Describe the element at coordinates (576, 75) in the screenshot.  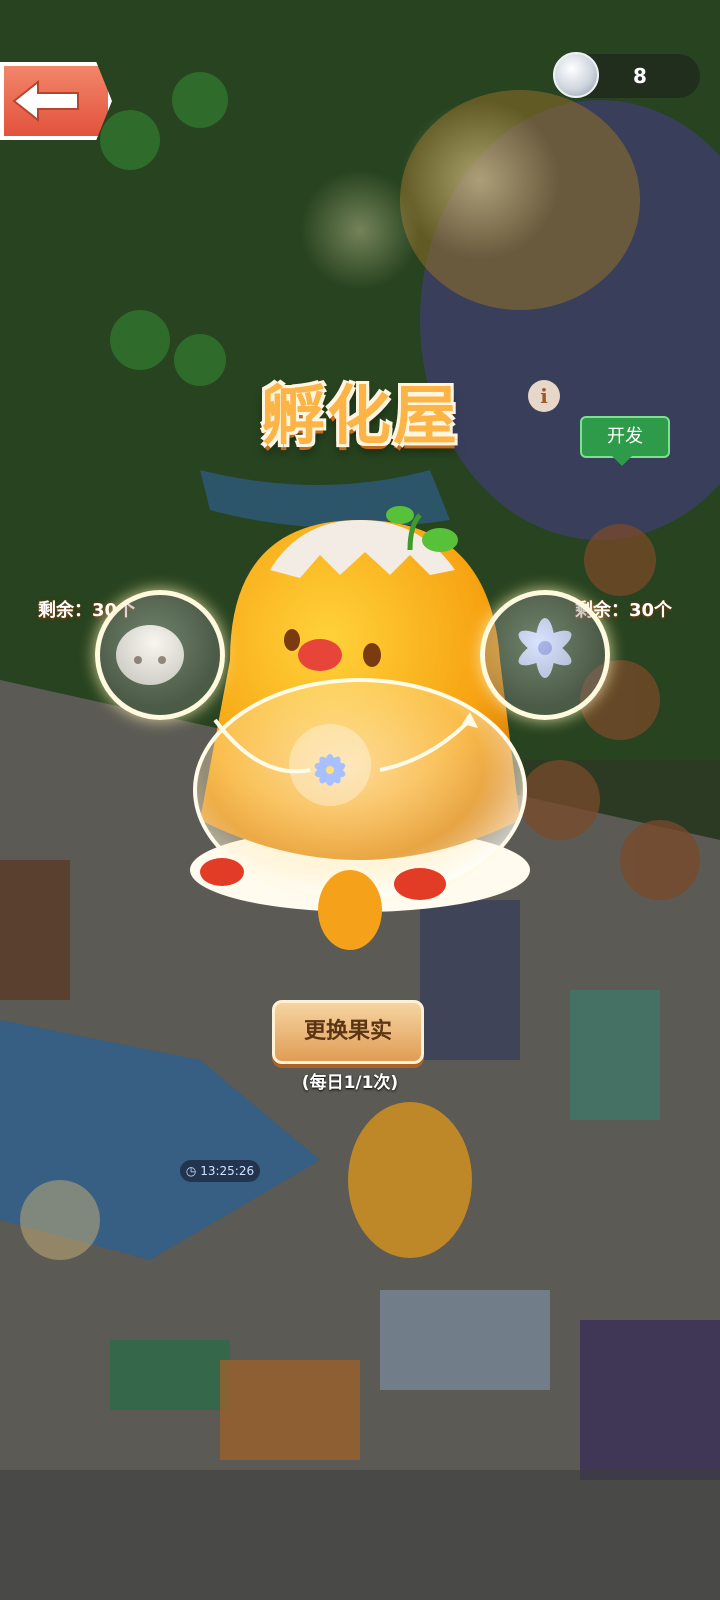
I see `coin-icon` at that location.